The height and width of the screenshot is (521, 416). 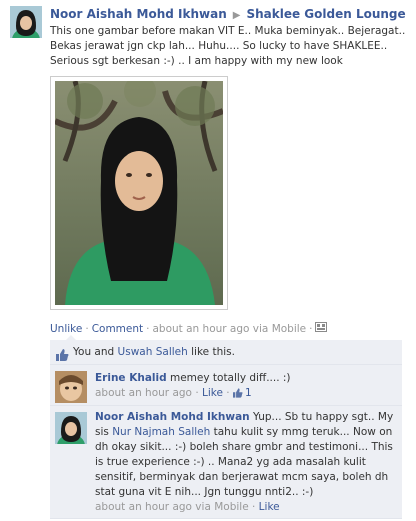 I want to click on comment-like-count: 1, so click(x=242, y=393).